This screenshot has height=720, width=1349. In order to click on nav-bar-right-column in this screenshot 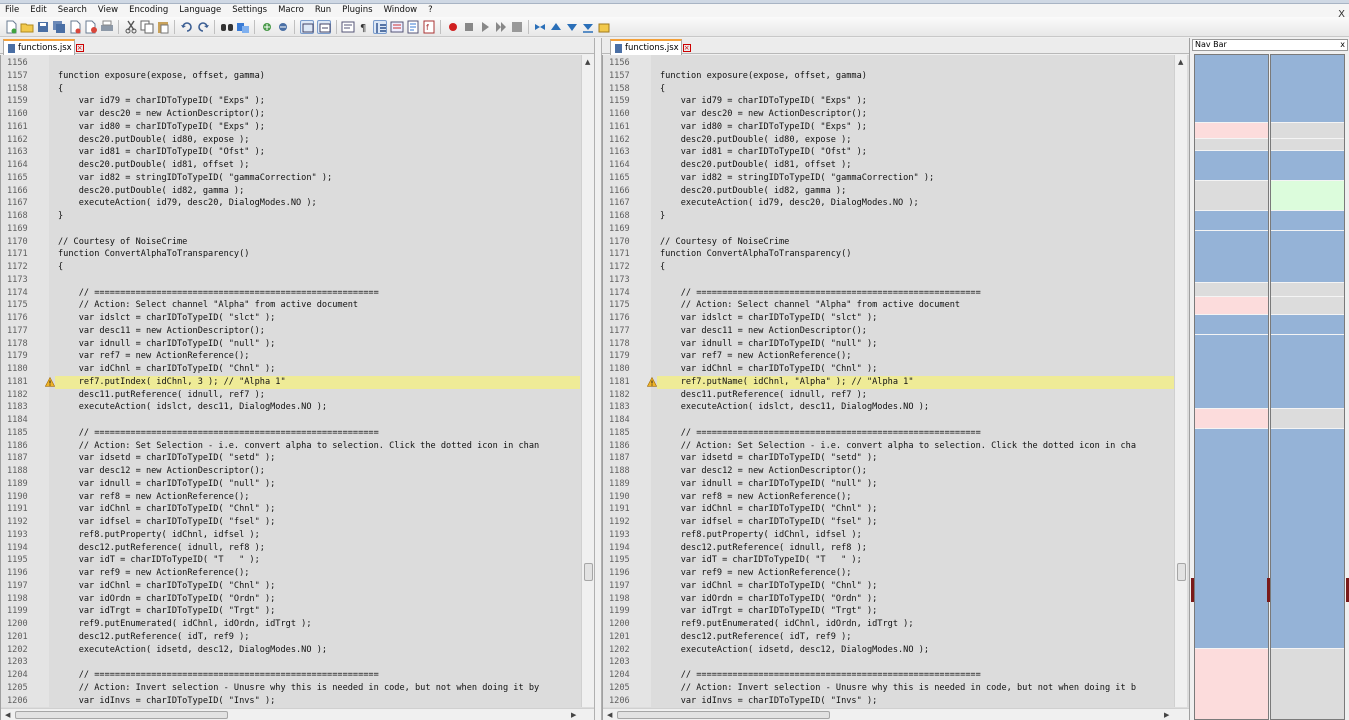, I will do `click(1307, 387)`.